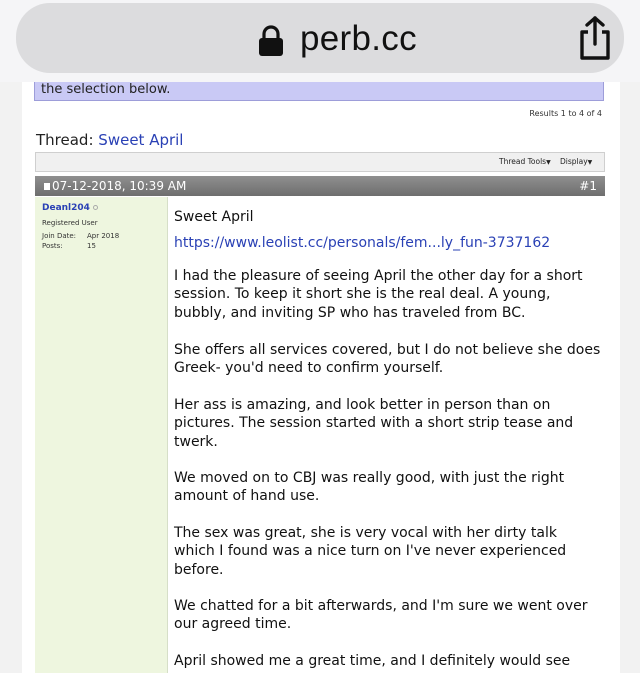  I want to click on user-title: Registered User, so click(70, 223).